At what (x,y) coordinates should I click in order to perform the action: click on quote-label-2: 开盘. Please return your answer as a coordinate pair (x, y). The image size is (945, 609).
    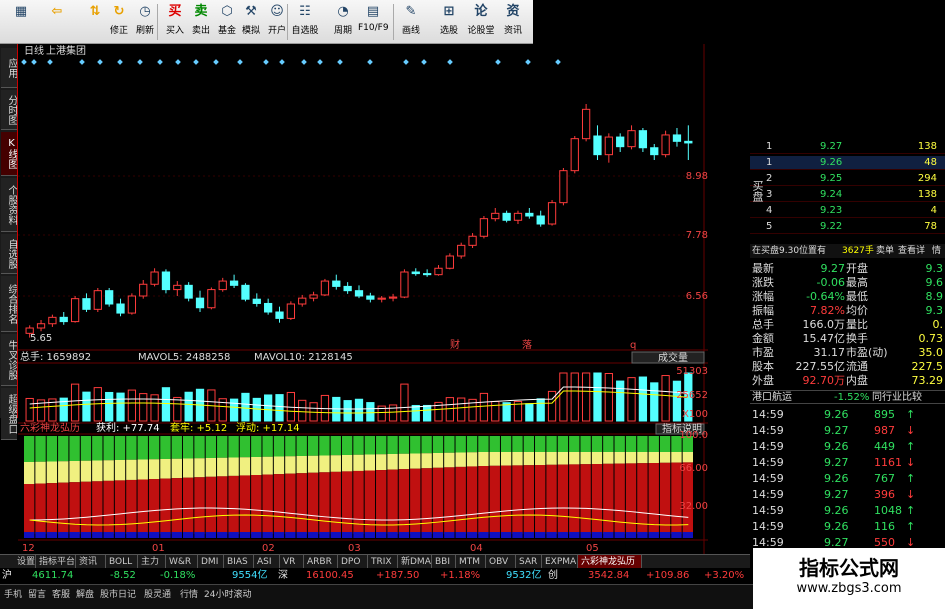
    Looking at the image, I should click on (857, 268).